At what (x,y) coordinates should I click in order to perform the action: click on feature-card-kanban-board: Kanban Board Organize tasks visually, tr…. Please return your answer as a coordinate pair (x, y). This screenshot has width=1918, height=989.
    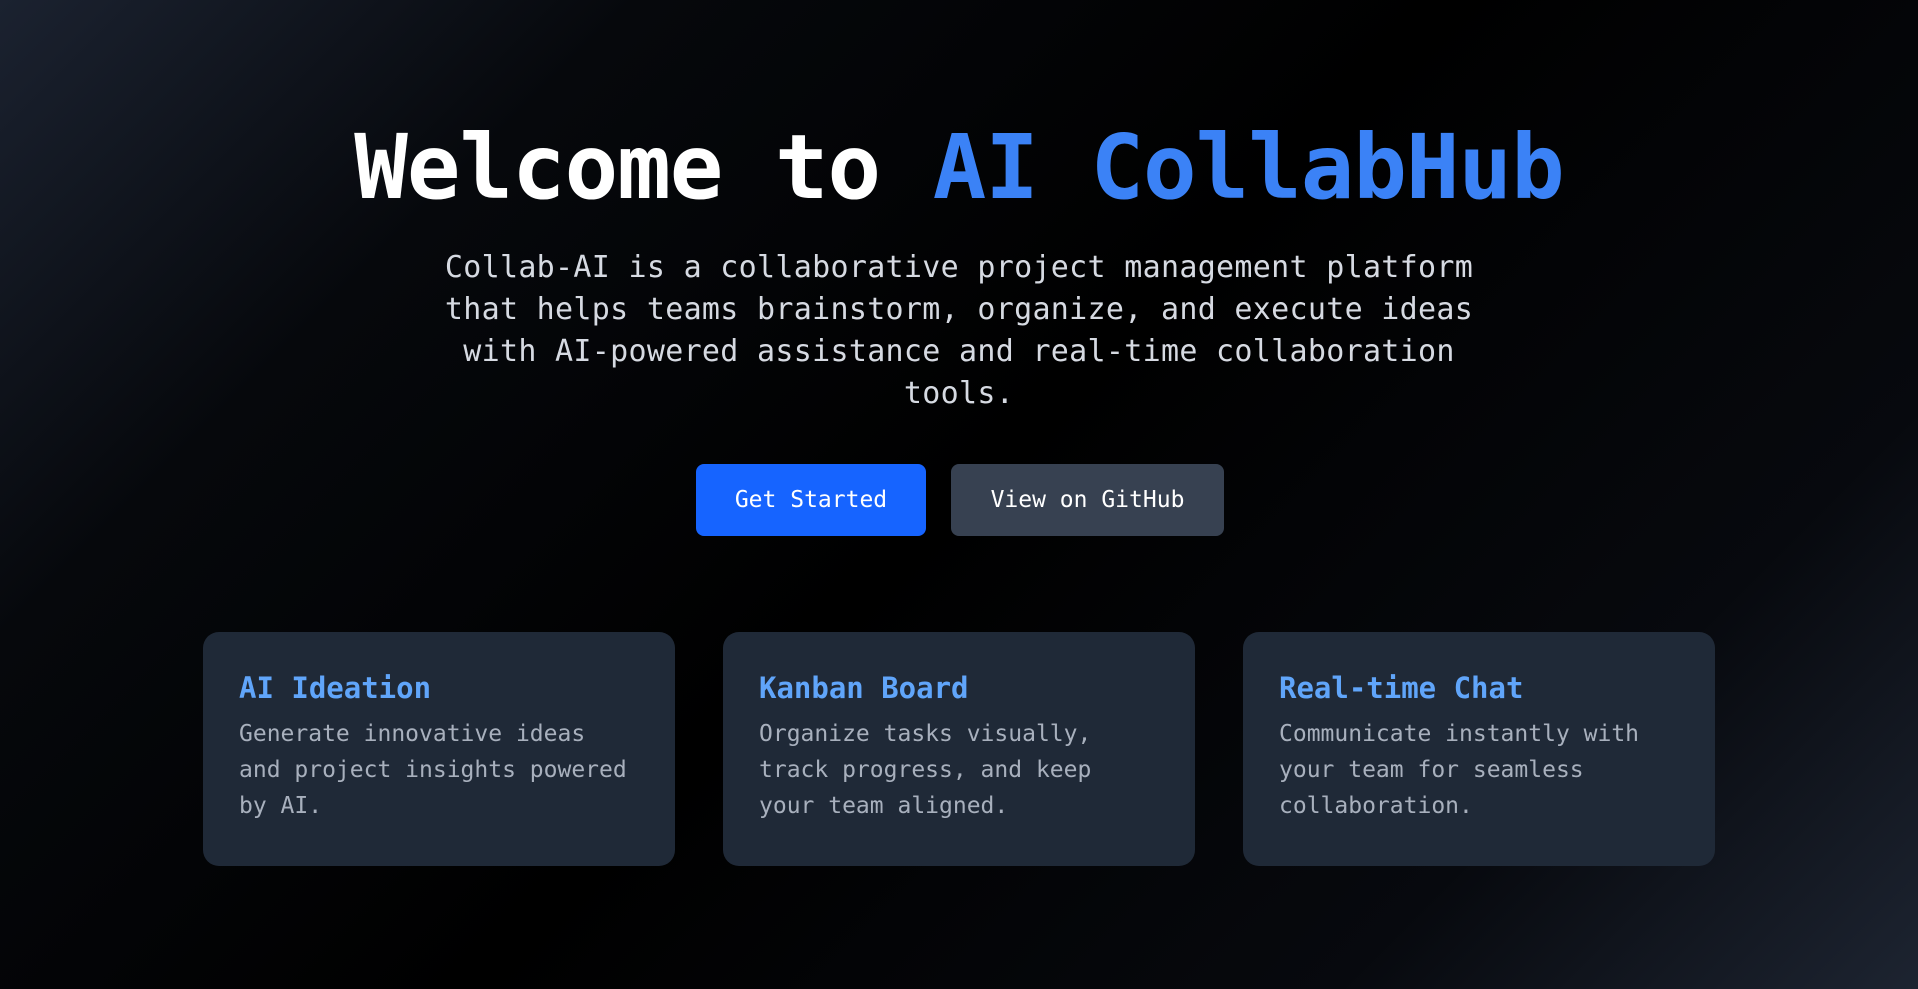
    Looking at the image, I should click on (959, 749).